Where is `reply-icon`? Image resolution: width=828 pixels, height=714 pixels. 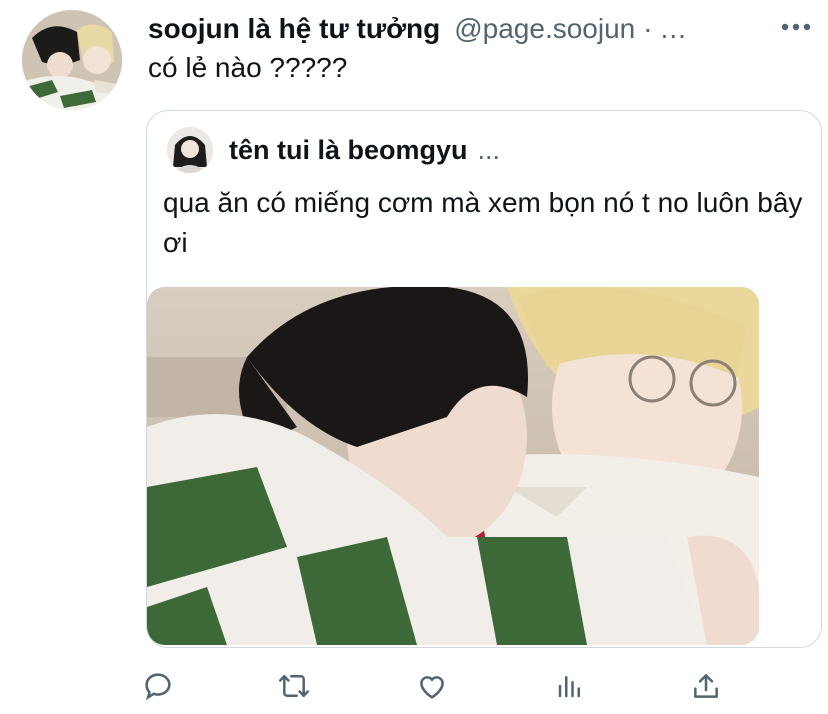 reply-icon is located at coordinates (158, 687).